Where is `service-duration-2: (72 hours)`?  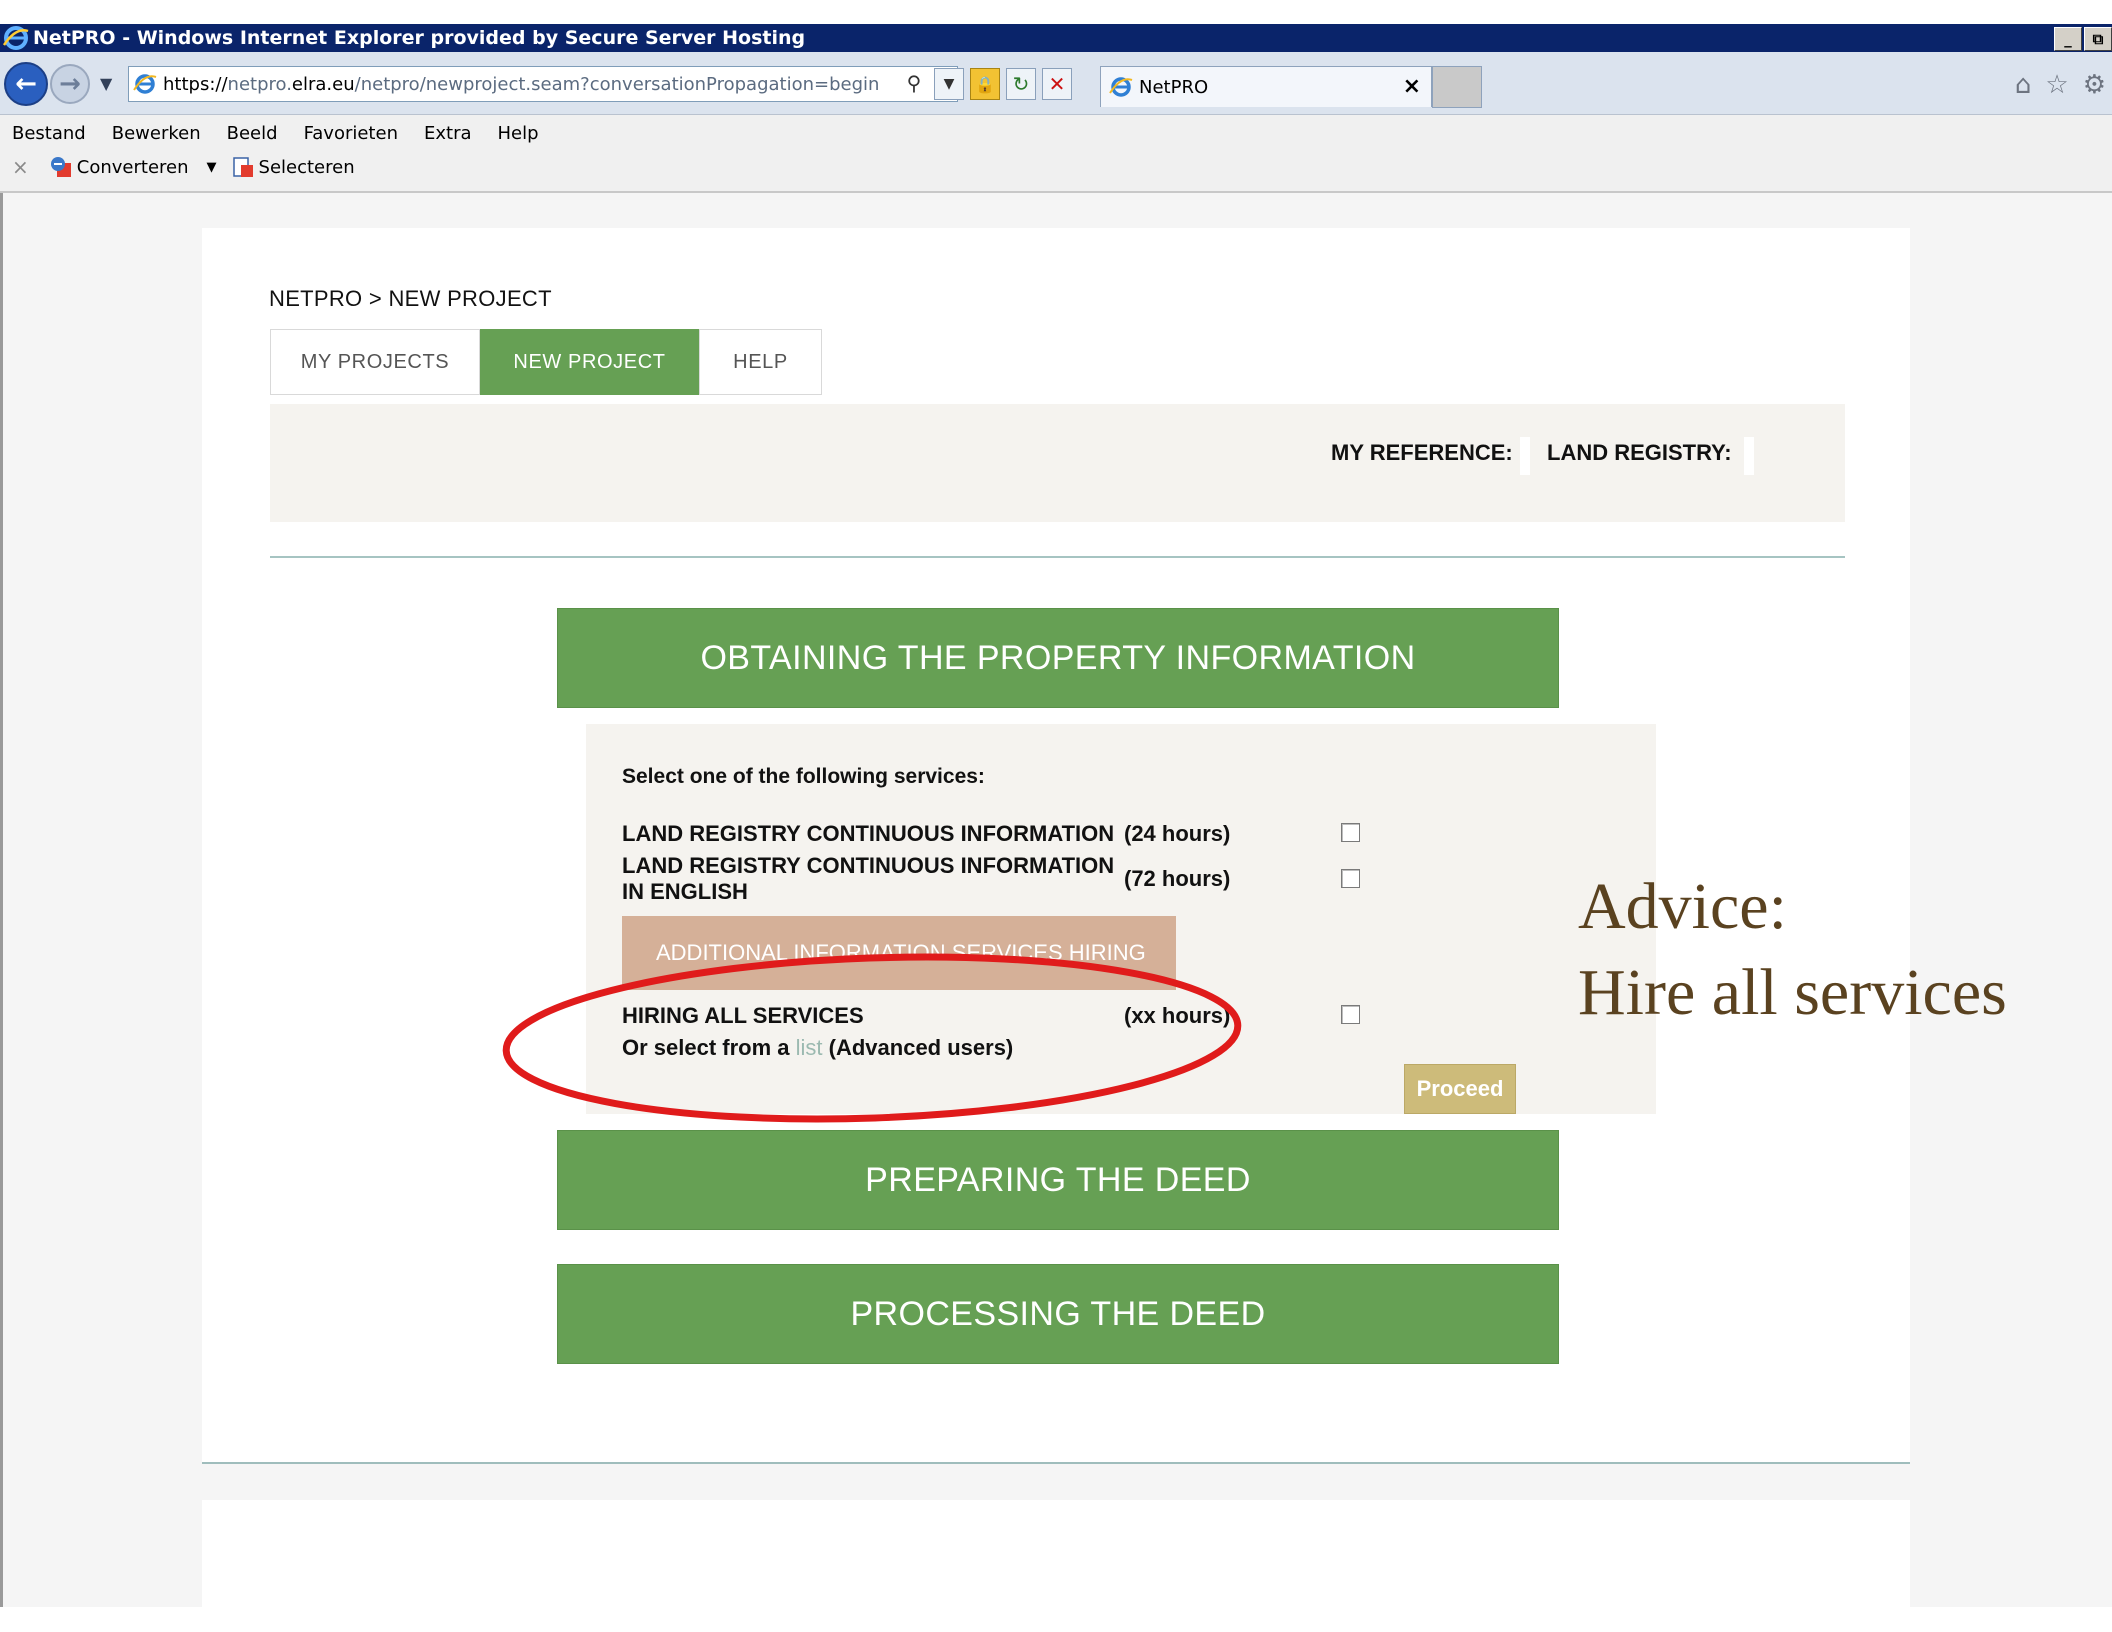 service-duration-2: (72 hours) is located at coordinates (1177, 878).